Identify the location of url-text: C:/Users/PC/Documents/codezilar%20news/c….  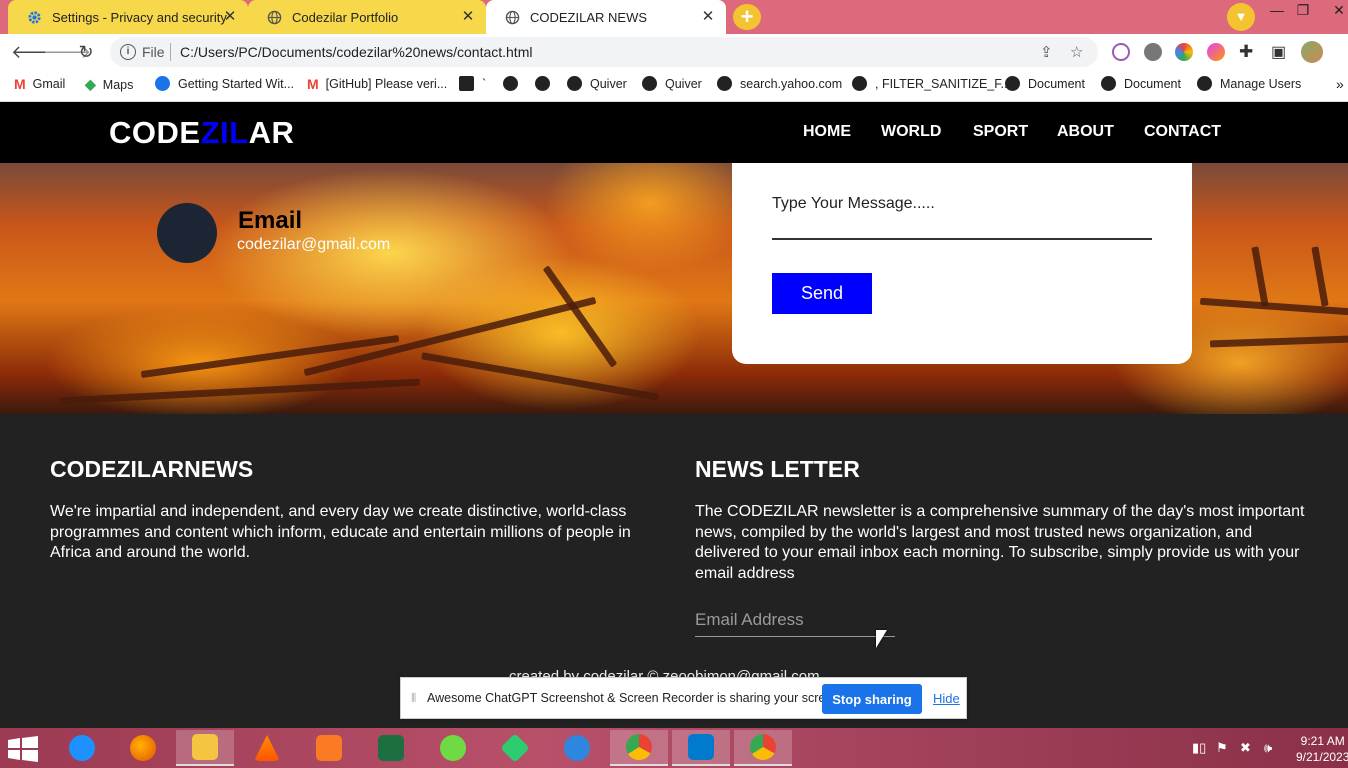
(356, 52).